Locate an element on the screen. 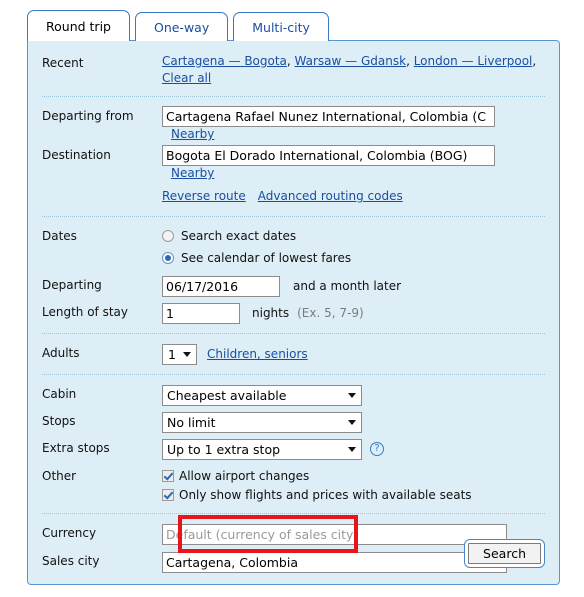 The height and width of the screenshot is (597, 584). radio-lowest-fares: See calendar of lowest fares is located at coordinates (256, 257).